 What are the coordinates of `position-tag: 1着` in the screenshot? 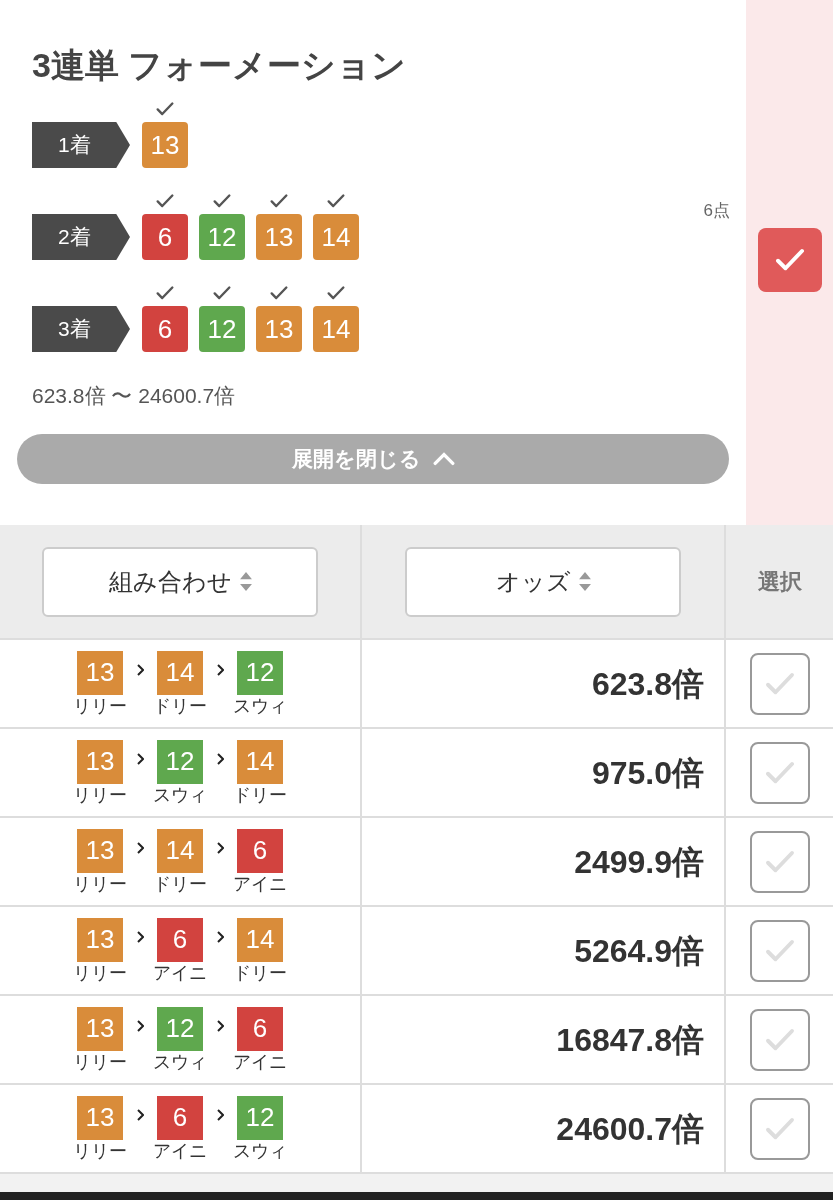 It's located at (81, 145).